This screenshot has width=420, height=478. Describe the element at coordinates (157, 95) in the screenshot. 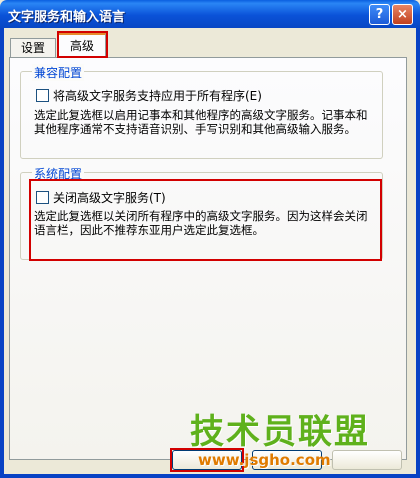

I see `compat-checkbox-label: 将高级文字服务支持应用于所有程序(E)` at that location.